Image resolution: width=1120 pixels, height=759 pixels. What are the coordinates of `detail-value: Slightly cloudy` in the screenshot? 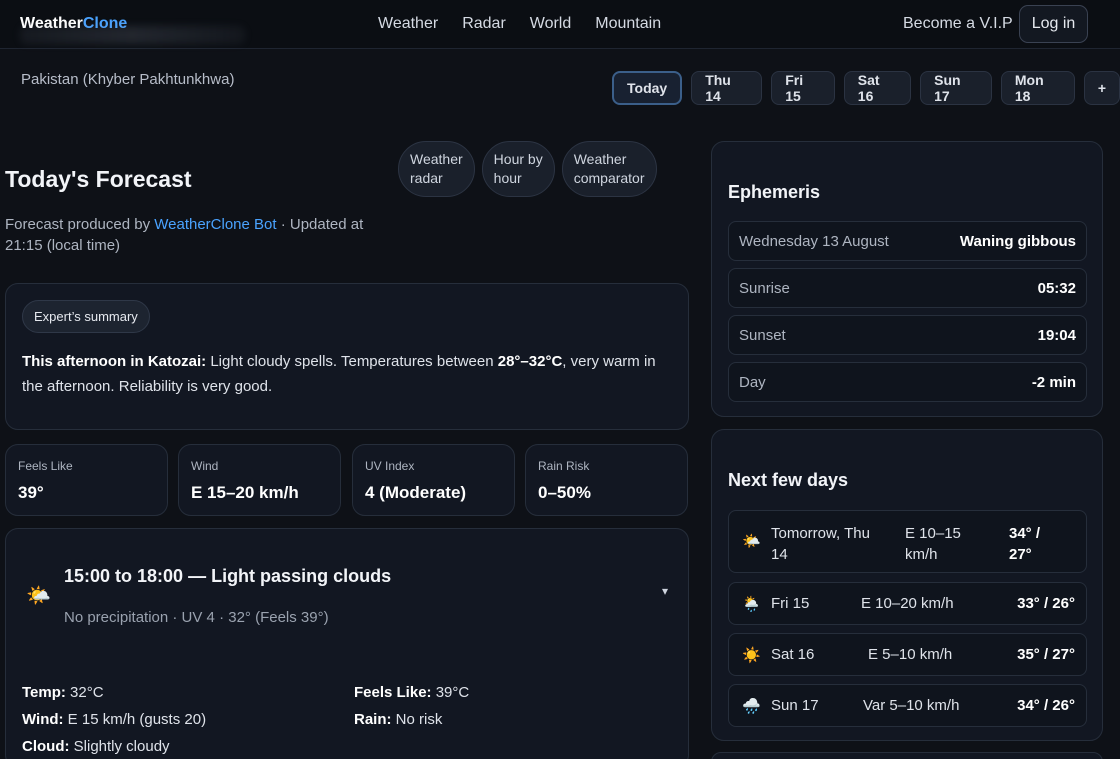 It's located at (119, 746).